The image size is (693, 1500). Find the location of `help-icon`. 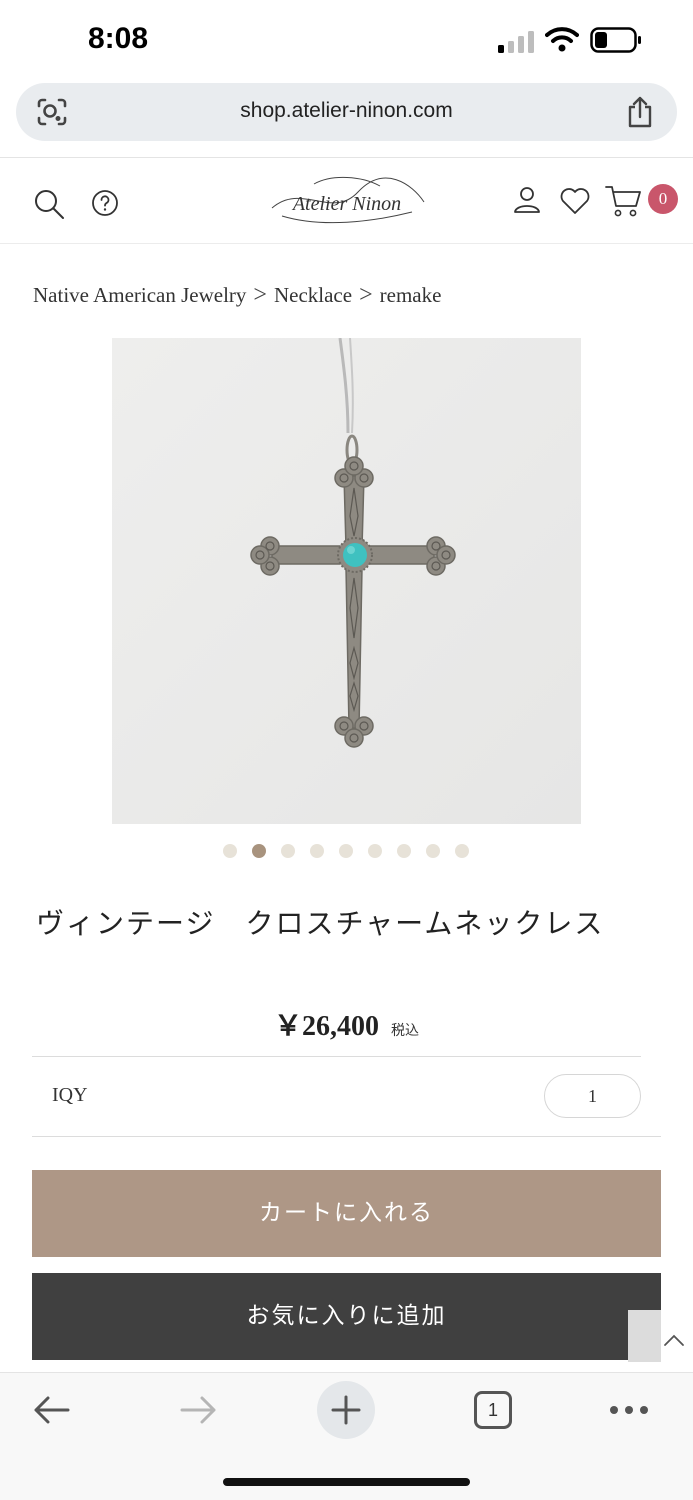

help-icon is located at coordinates (105, 203).